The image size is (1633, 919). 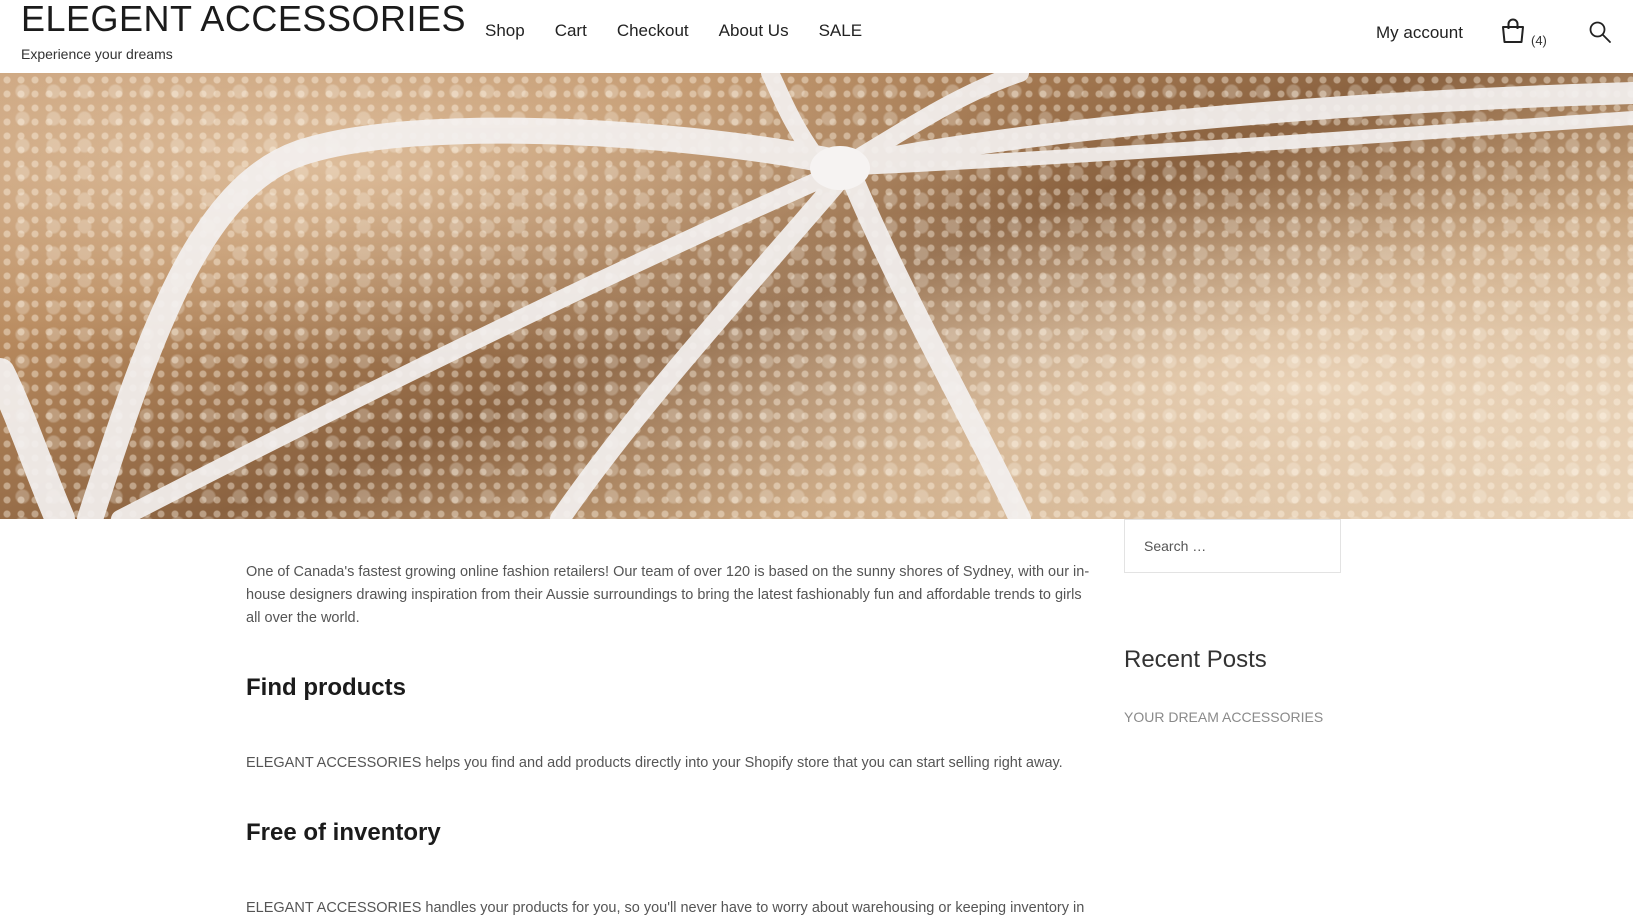 I want to click on cart-count-badge: (4), so click(x=1539, y=40).